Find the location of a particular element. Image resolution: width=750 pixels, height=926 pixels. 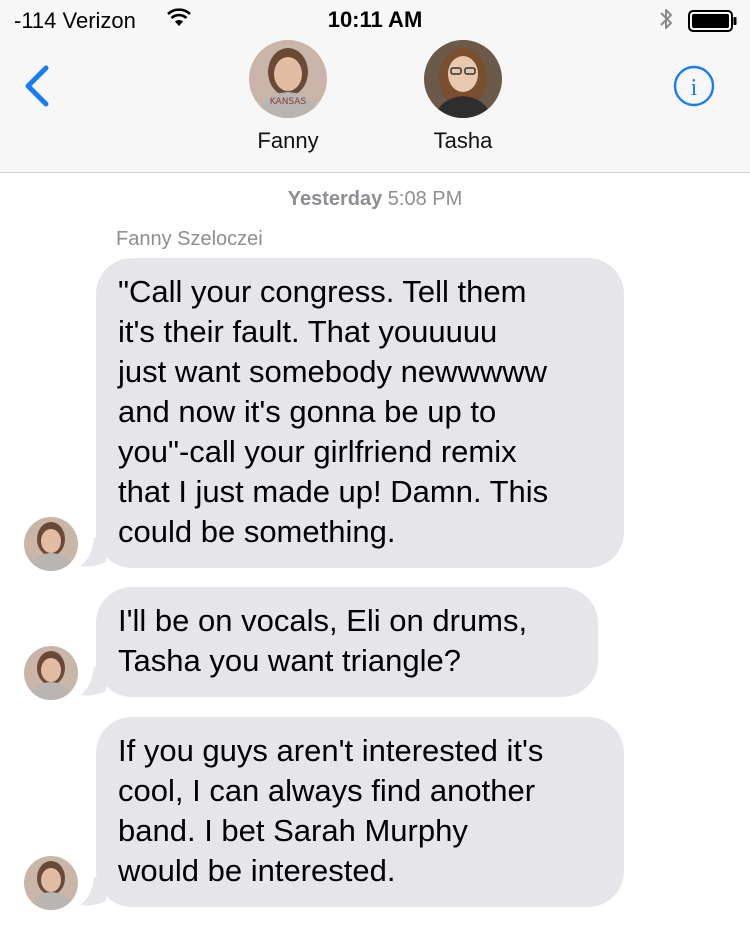

message-line: "Call your congress. Tell them is located at coordinates (322, 291).